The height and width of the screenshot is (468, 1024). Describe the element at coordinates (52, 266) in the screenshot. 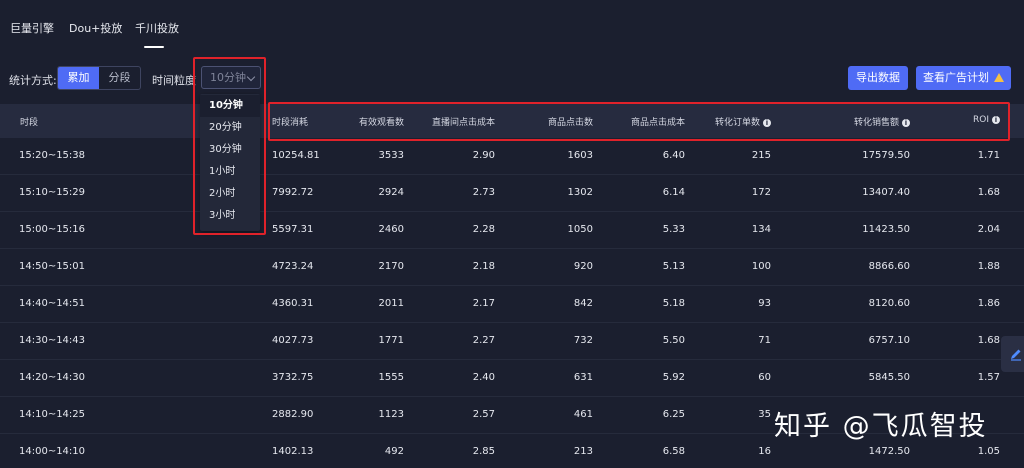

I see `cell-period: 14:50~15:01` at that location.